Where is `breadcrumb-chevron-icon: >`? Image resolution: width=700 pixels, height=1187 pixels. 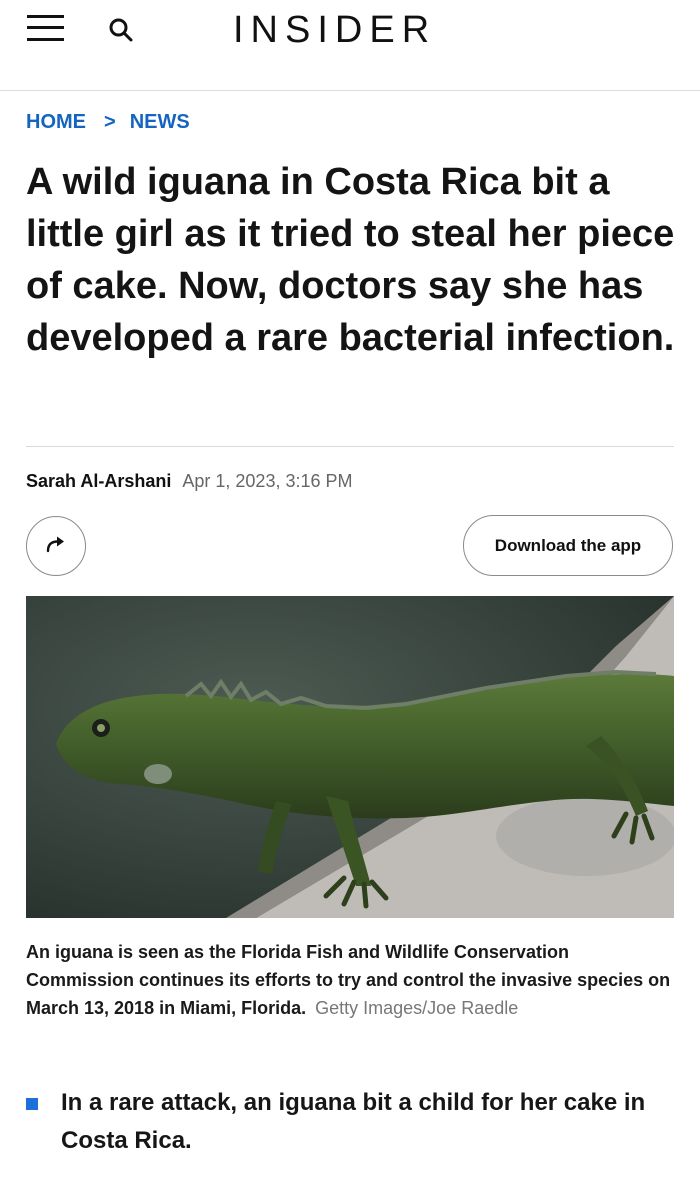
breadcrumb-chevron-icon: > is located at coordinates (110, 122).